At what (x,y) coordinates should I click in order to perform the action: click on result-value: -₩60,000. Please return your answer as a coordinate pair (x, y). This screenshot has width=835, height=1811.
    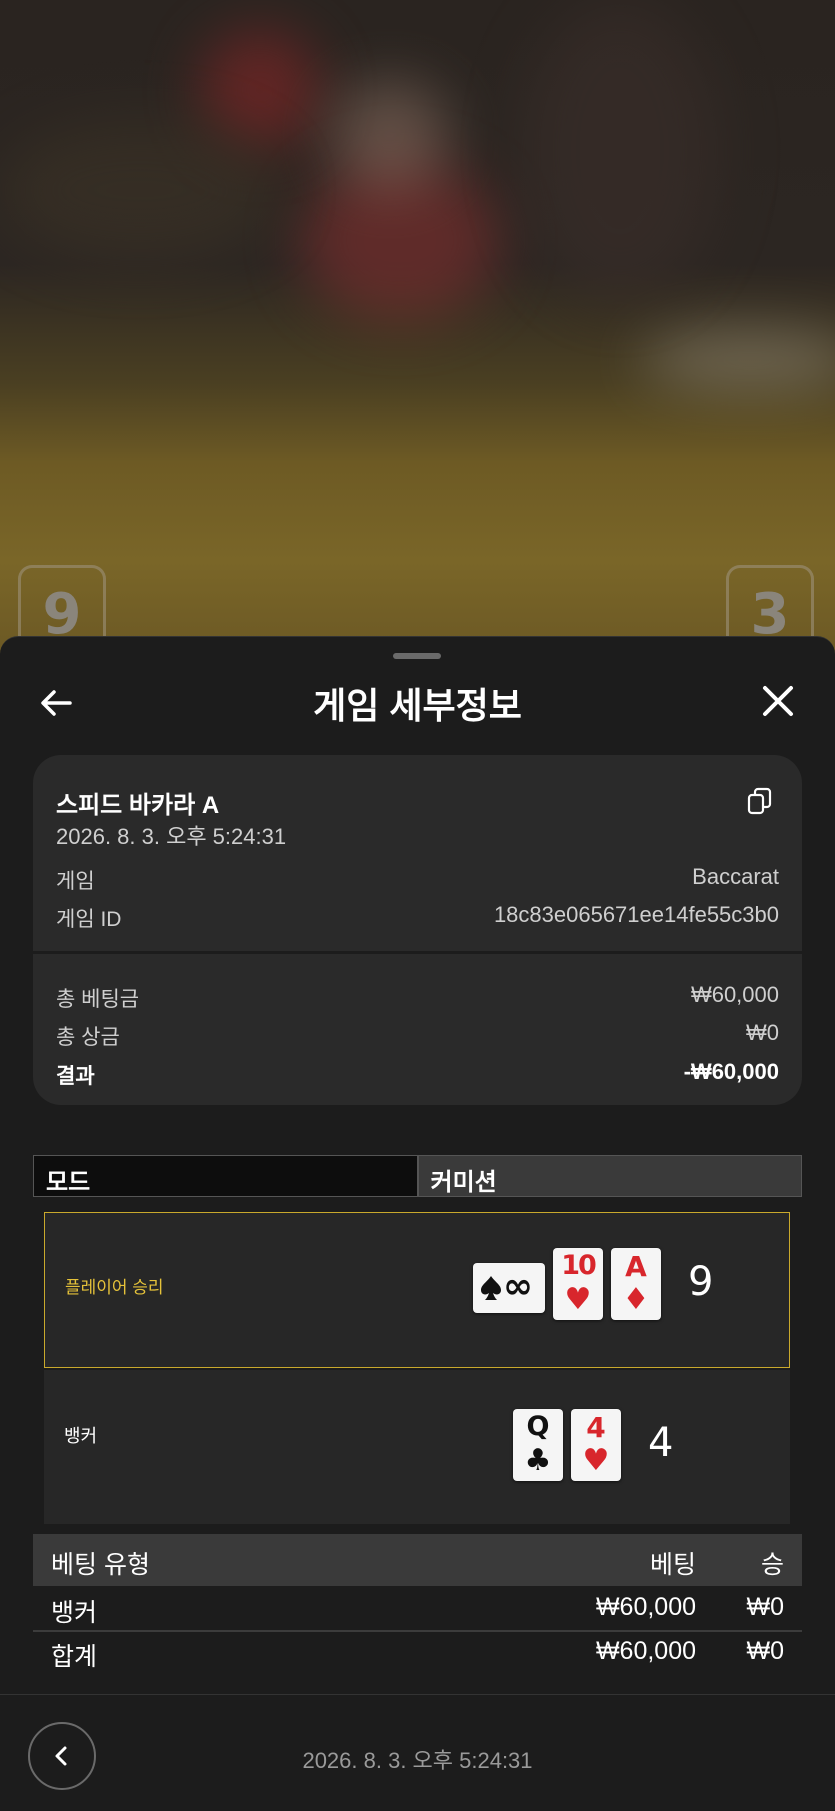
    Looking at the image, I should click on (731, 1071).